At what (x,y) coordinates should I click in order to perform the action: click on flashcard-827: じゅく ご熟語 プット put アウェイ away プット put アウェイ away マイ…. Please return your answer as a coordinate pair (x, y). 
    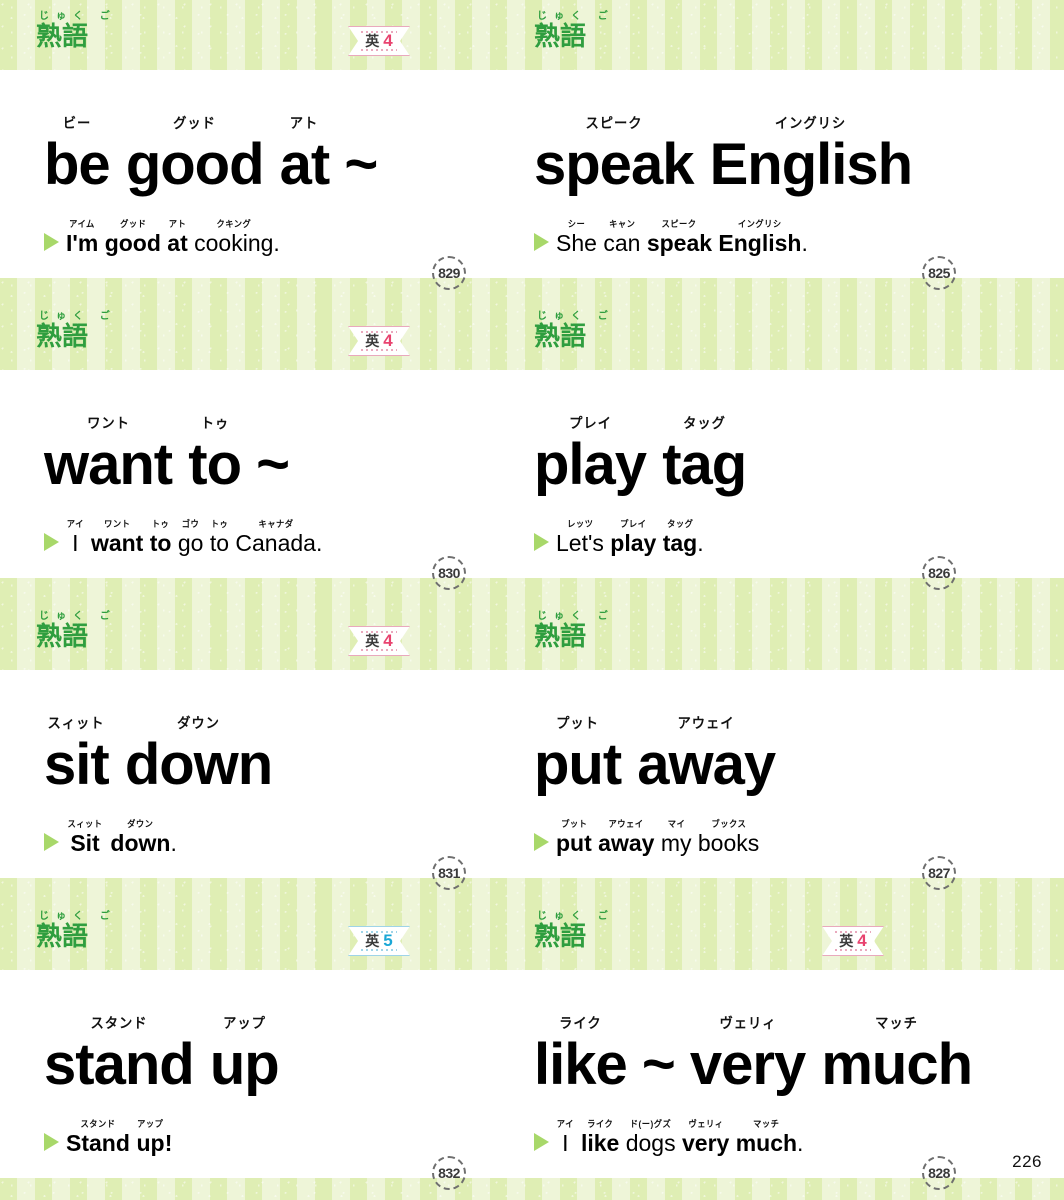
    Looking at the image, I should click on (782, 750).